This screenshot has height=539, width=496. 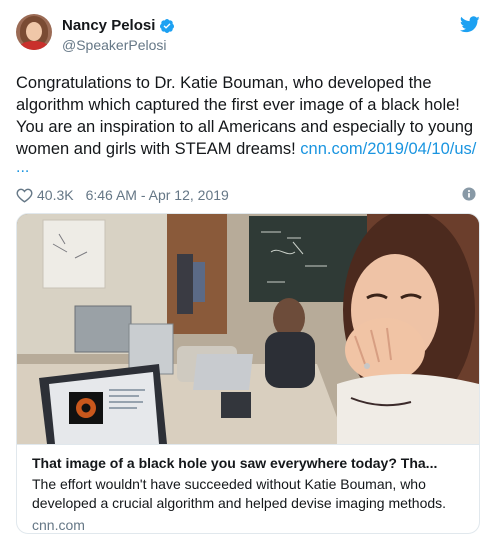 I want to click on author-block: Nancy Pelosi @SpeakerPelosi, so click(x=118, y=34).